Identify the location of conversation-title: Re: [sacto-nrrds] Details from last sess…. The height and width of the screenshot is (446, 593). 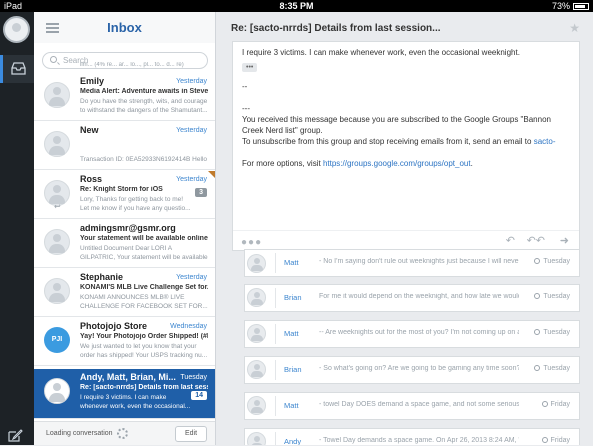
(336, 28).